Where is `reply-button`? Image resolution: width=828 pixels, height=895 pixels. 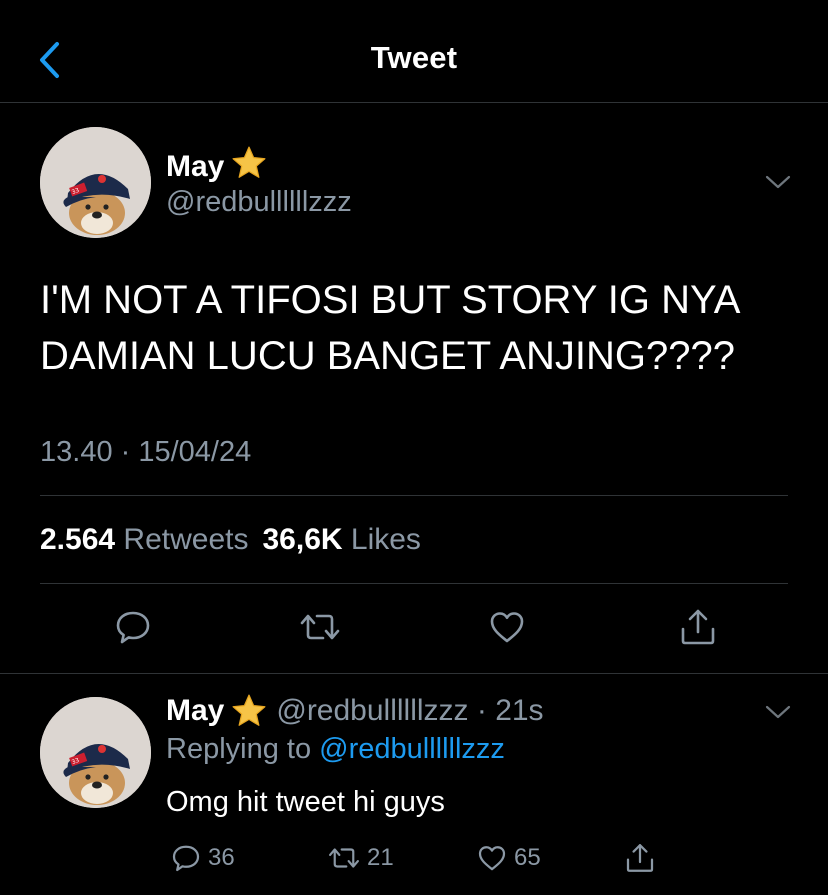
reply-button is located at coordinates (133, 627).